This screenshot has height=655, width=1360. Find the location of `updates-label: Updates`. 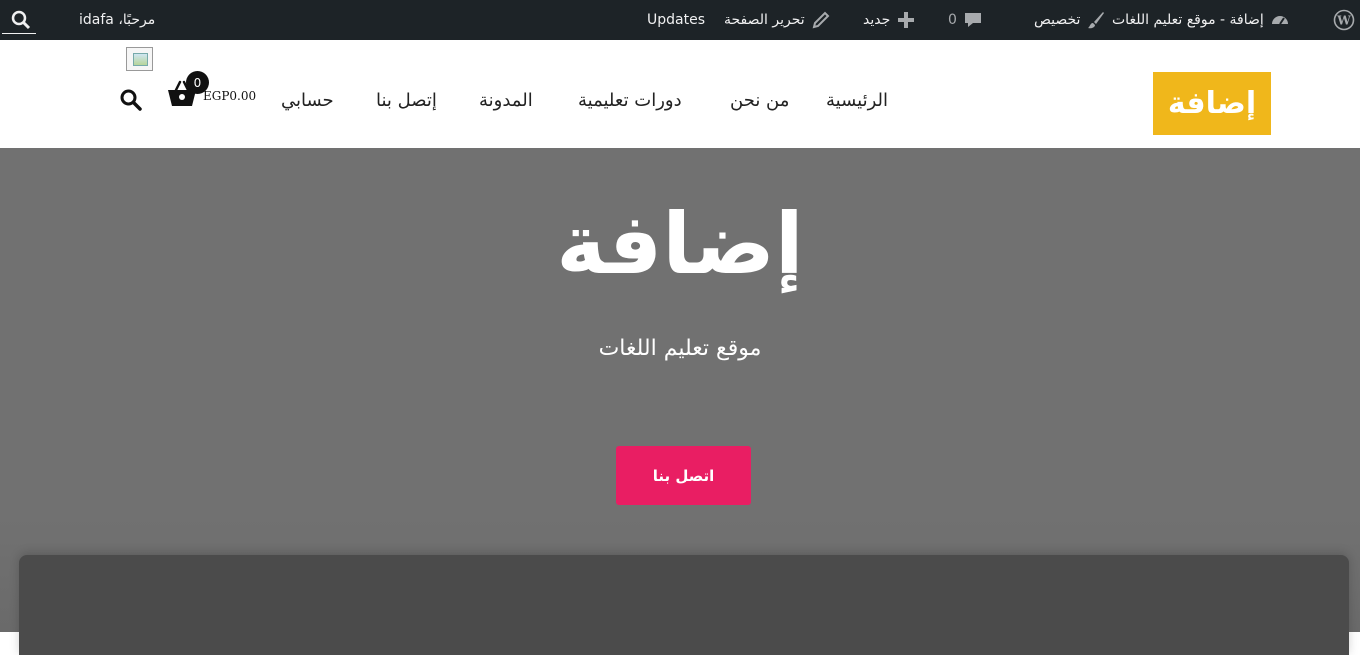

updates-label: Updates is located at coordinates (676, 20).